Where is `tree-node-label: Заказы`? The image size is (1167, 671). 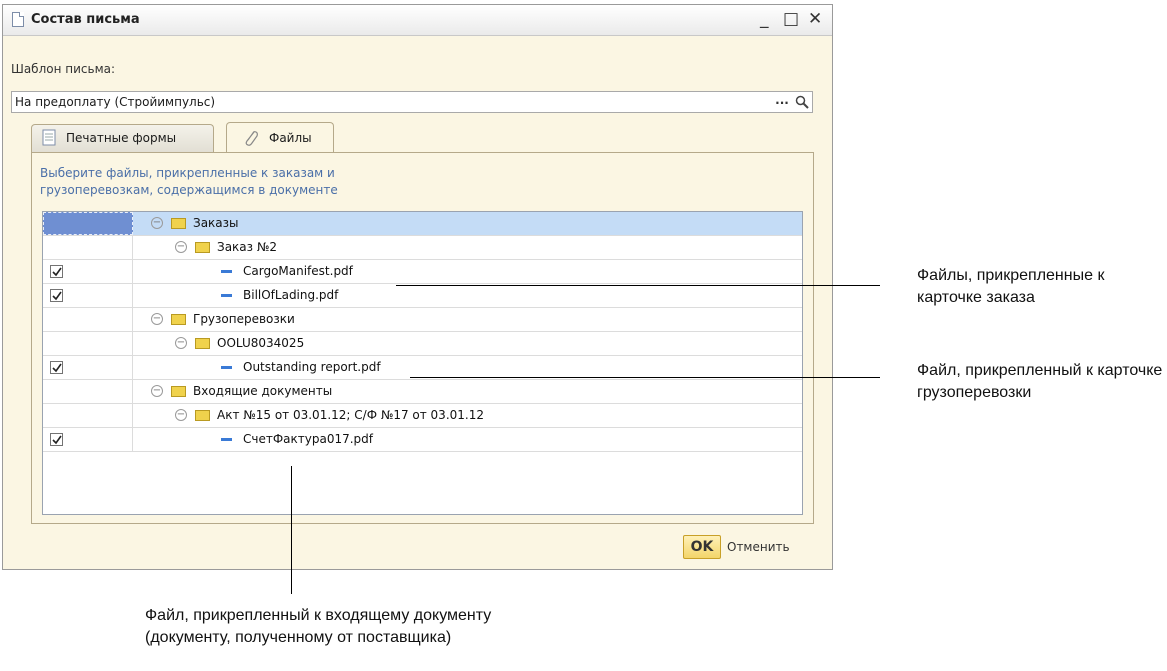 tree-node-label: Заказы is located at coordinates (216, 223).